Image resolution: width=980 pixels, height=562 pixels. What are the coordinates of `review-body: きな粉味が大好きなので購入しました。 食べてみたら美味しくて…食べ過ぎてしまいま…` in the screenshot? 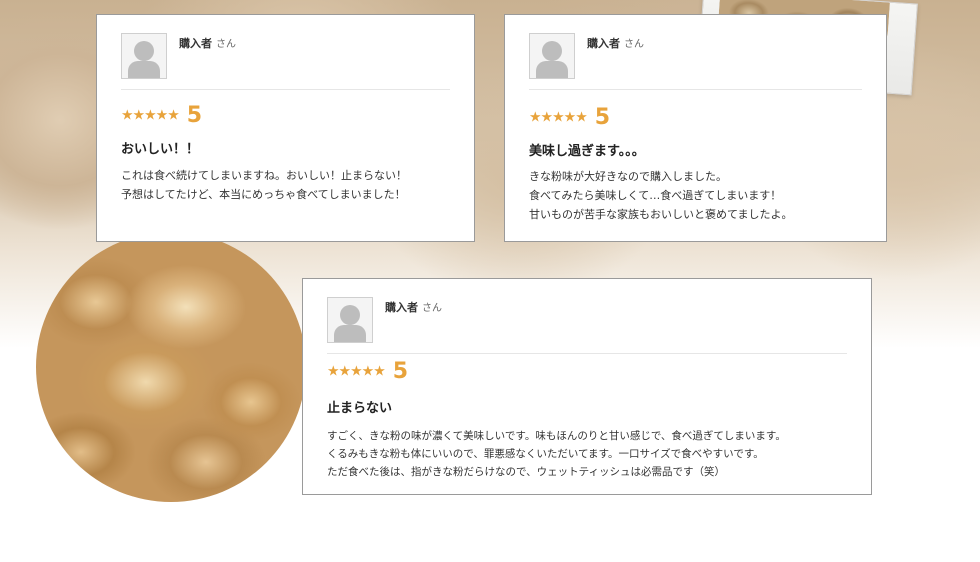 It's located at (660, 195).